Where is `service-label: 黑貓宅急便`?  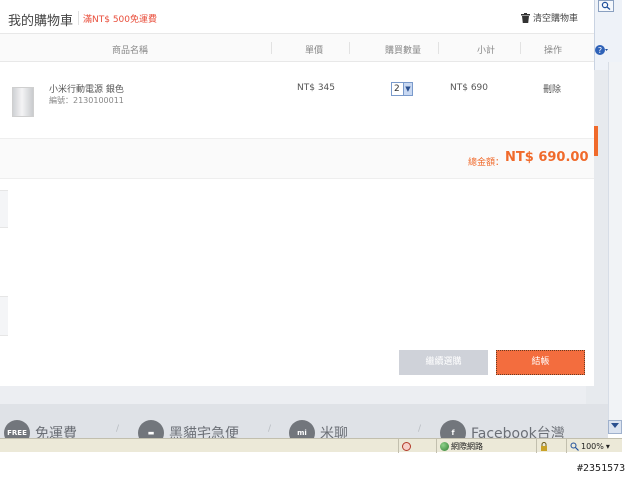
service-label: 黑貓宅急便 is located at coordinates (204, 432).